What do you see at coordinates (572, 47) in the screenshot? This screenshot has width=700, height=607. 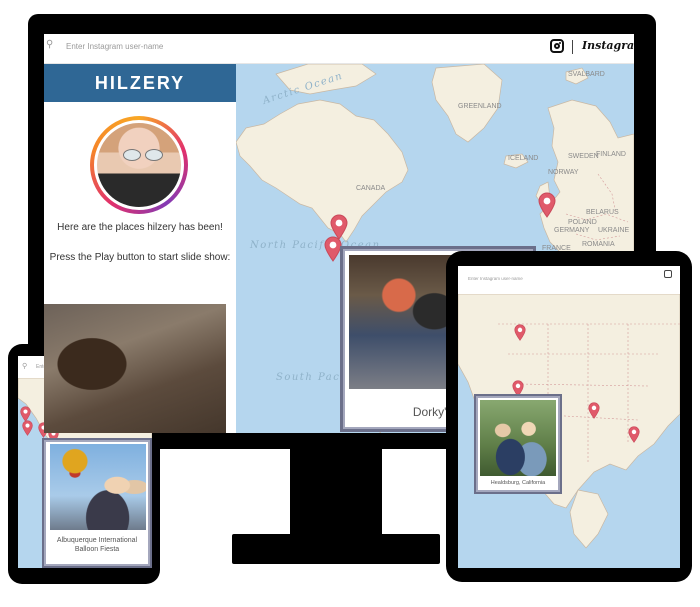 I see `brand-divider` at bounding box center [572, 47].